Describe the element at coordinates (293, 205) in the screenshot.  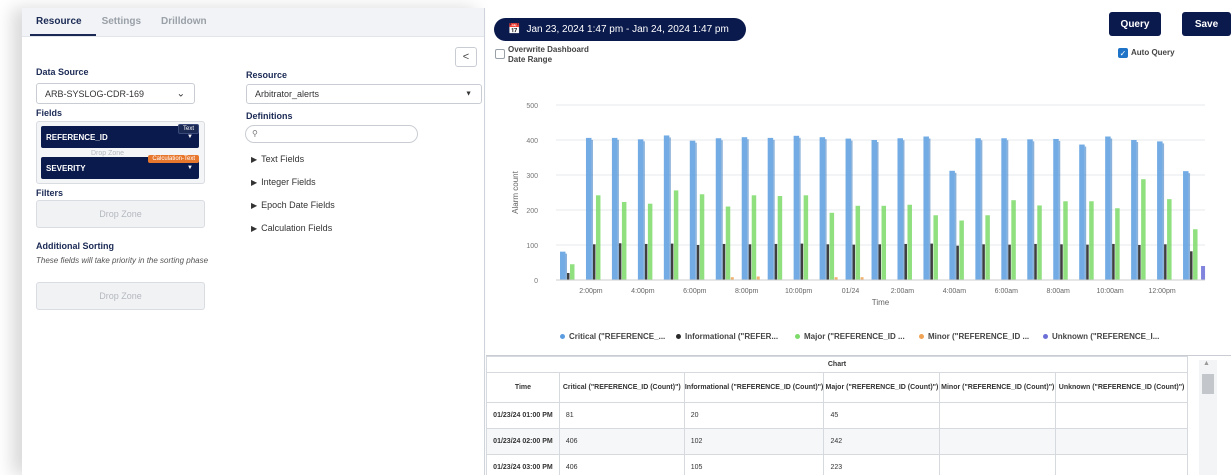
I see `tree-item-epoch-date-fields: ▶ Epoch Date Fields` at that location.